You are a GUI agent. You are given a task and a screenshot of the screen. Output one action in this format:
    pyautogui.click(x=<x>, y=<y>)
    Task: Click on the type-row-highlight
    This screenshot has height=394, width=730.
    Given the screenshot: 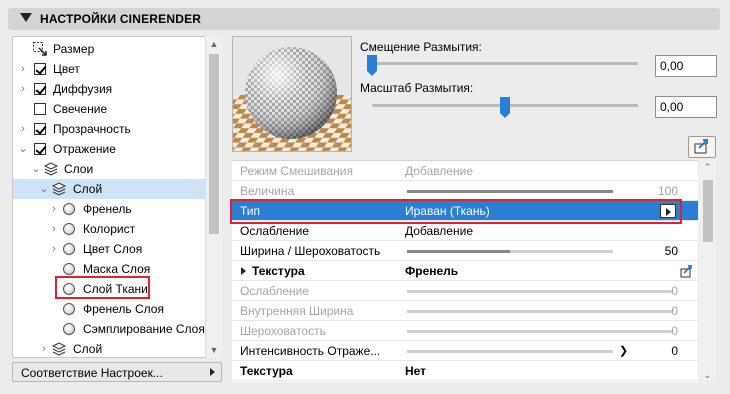 What is the action you would take?
    pyautogui.click(x=456, y=211)
    